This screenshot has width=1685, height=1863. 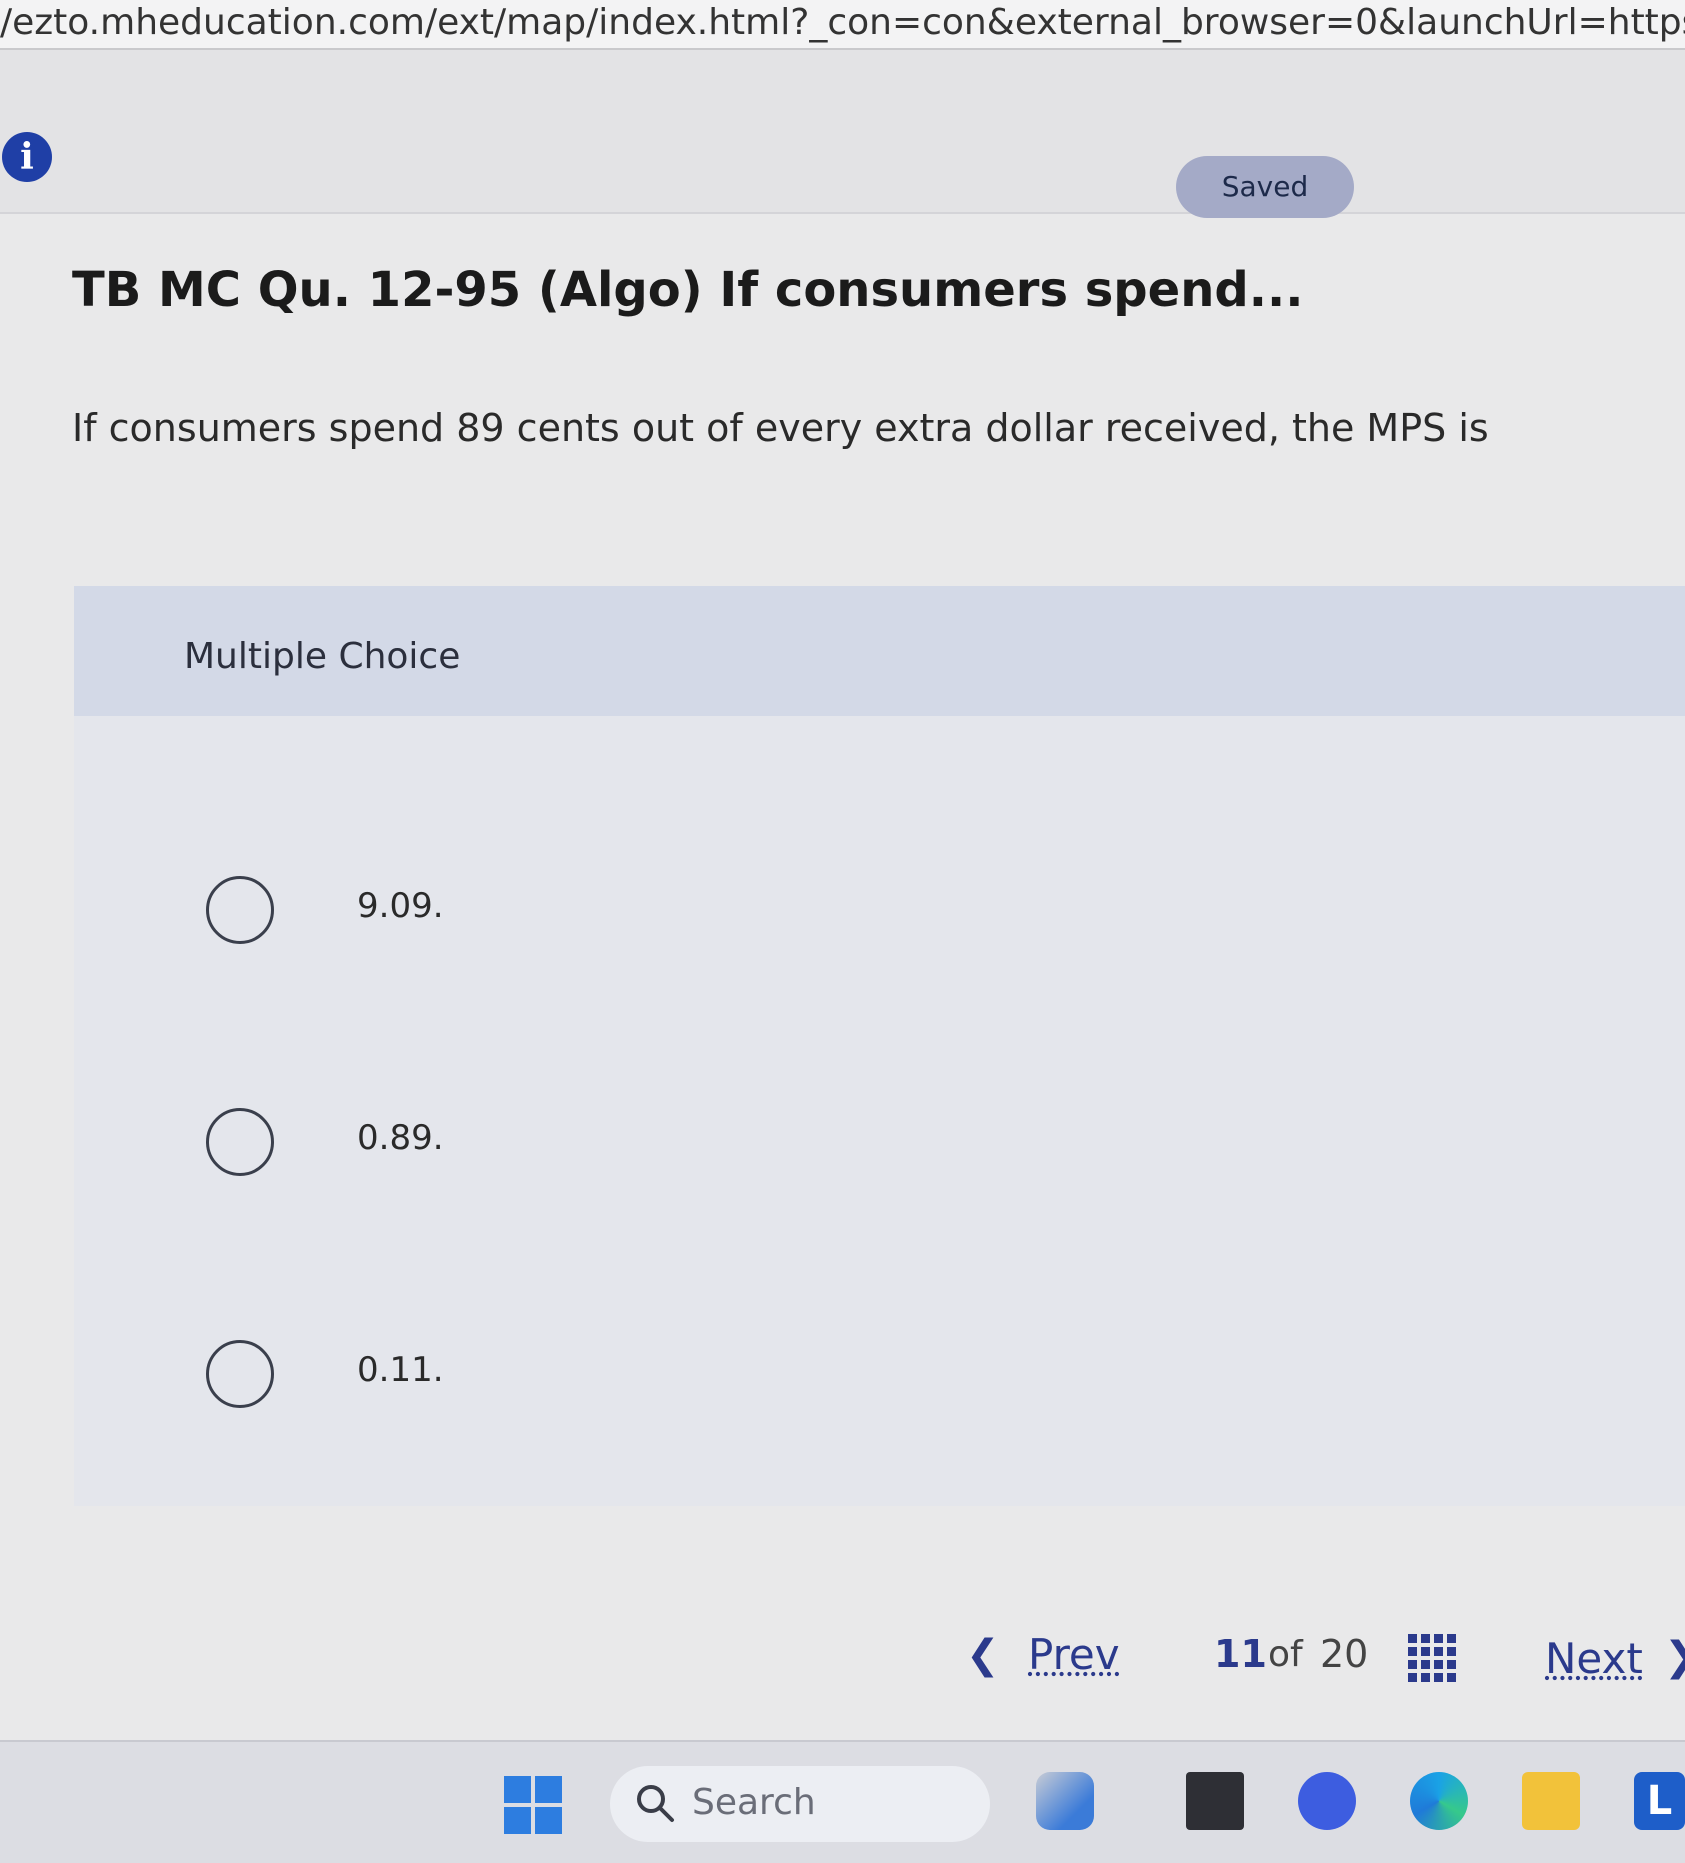 What do you see at coordinates (1265, 187) in the screenshot?
I see `saved-status-badge: Saved` at bounding box center [1265, 187].